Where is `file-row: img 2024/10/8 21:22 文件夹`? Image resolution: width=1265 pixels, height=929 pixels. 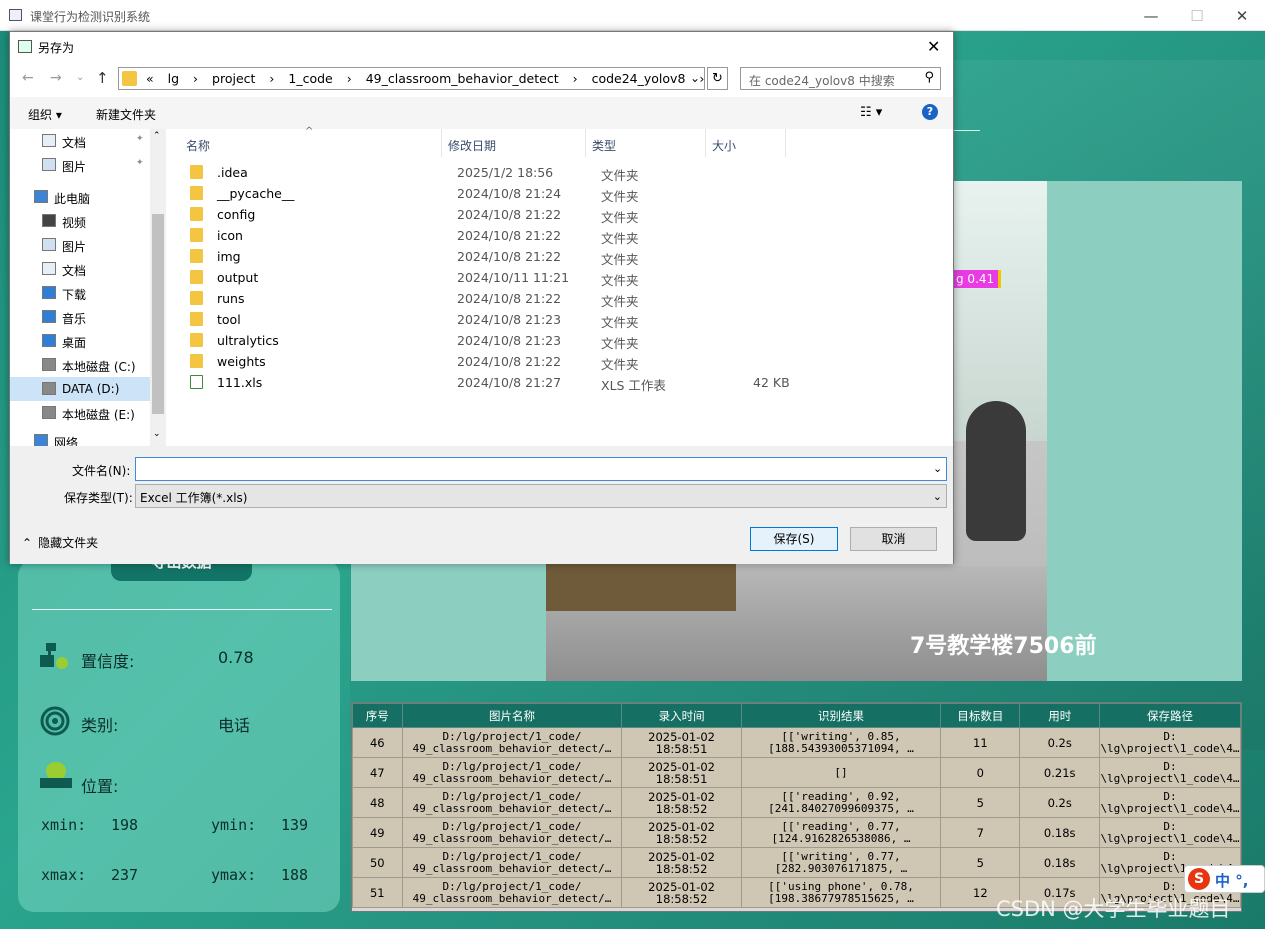
file-row: img 2024/10/8 21:22 文件夹 is located at coordinates (496, 256).